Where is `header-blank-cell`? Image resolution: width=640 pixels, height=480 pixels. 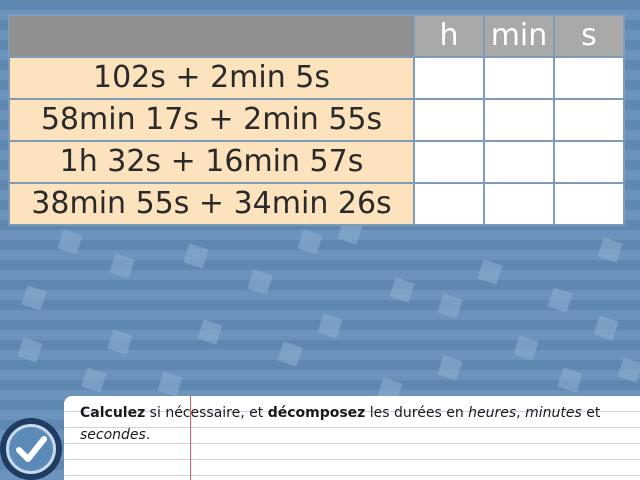 header-blank-cell is located at coordinates (211, 36).